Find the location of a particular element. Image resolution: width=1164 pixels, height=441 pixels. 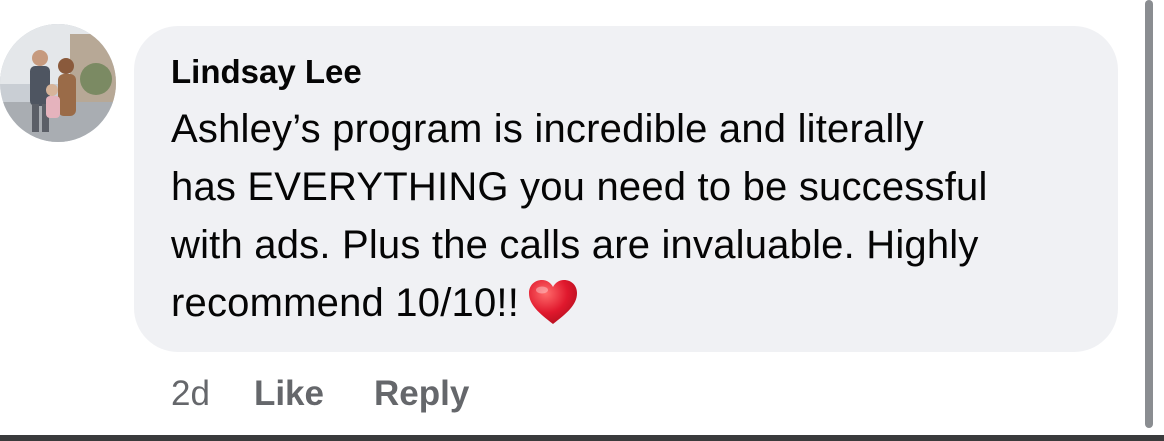

comment-actions: 2d Like Reply is located at coordinates (345, 394).